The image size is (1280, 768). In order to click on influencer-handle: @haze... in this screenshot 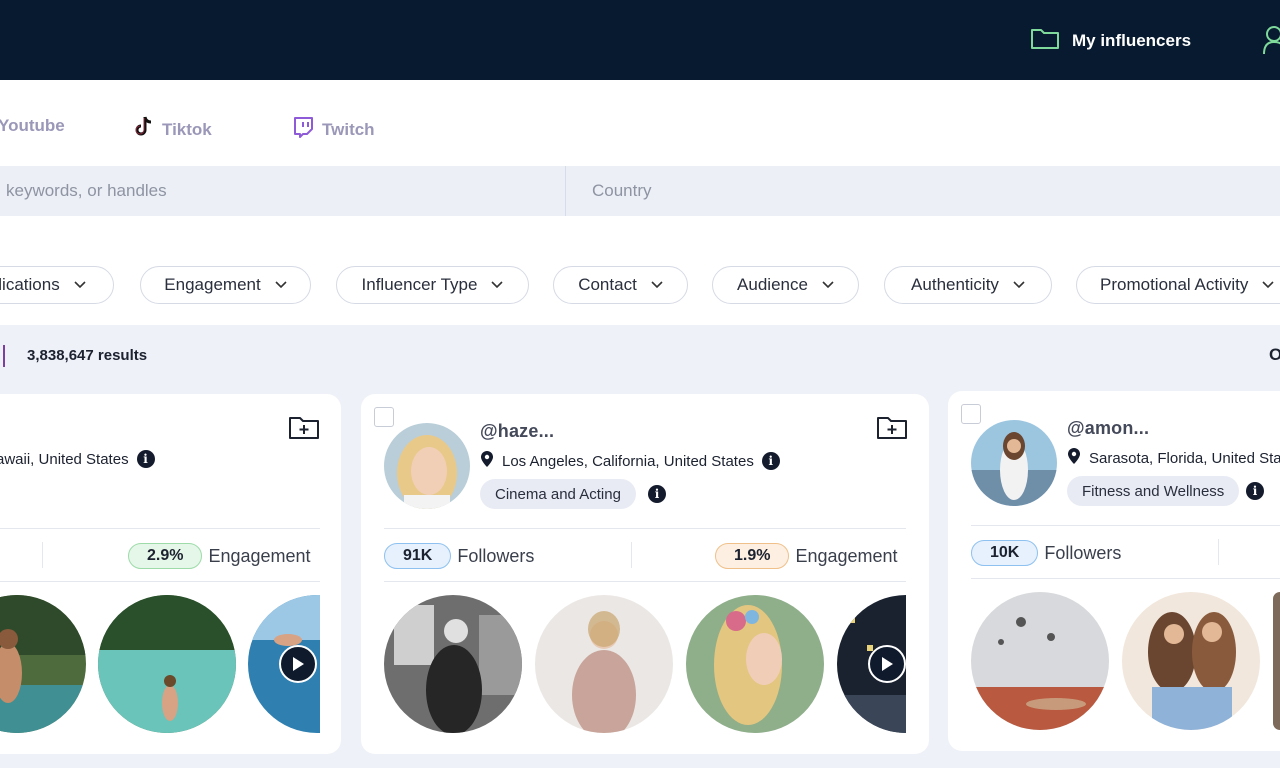, I will do `click(517, 431)`.